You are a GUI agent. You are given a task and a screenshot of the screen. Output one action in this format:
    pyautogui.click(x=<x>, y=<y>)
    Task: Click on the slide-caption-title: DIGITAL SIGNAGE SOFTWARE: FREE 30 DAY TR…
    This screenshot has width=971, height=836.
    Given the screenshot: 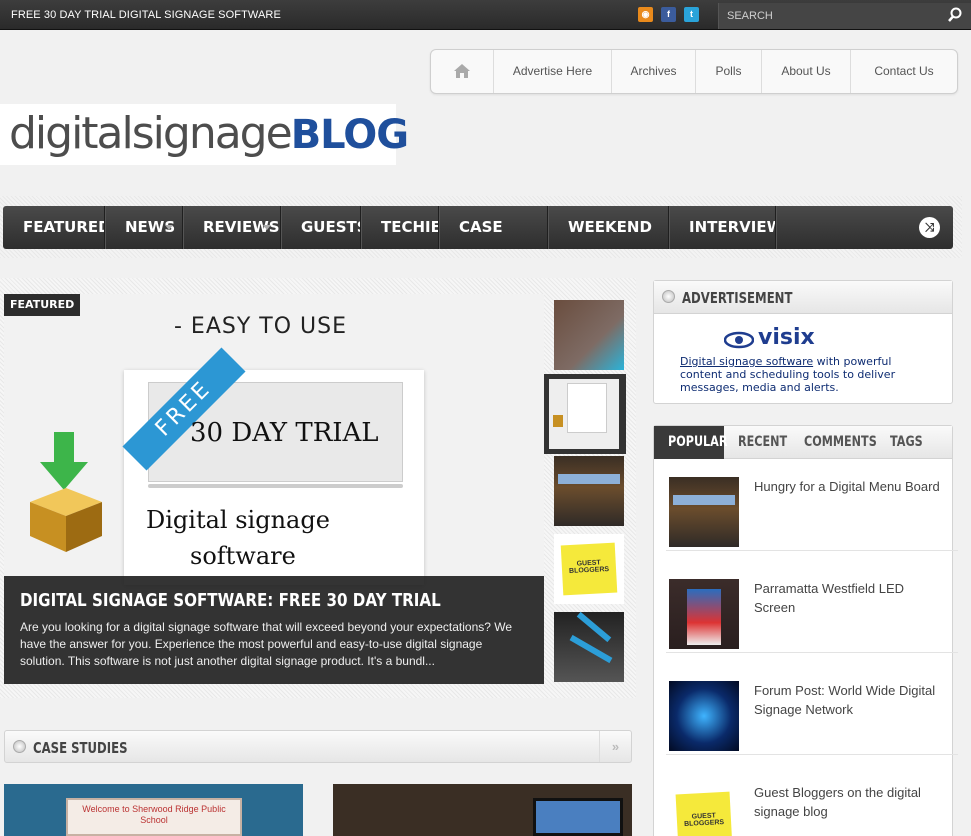 What is the action you would take?
    pyautogui.click(x=233, y=600)
    